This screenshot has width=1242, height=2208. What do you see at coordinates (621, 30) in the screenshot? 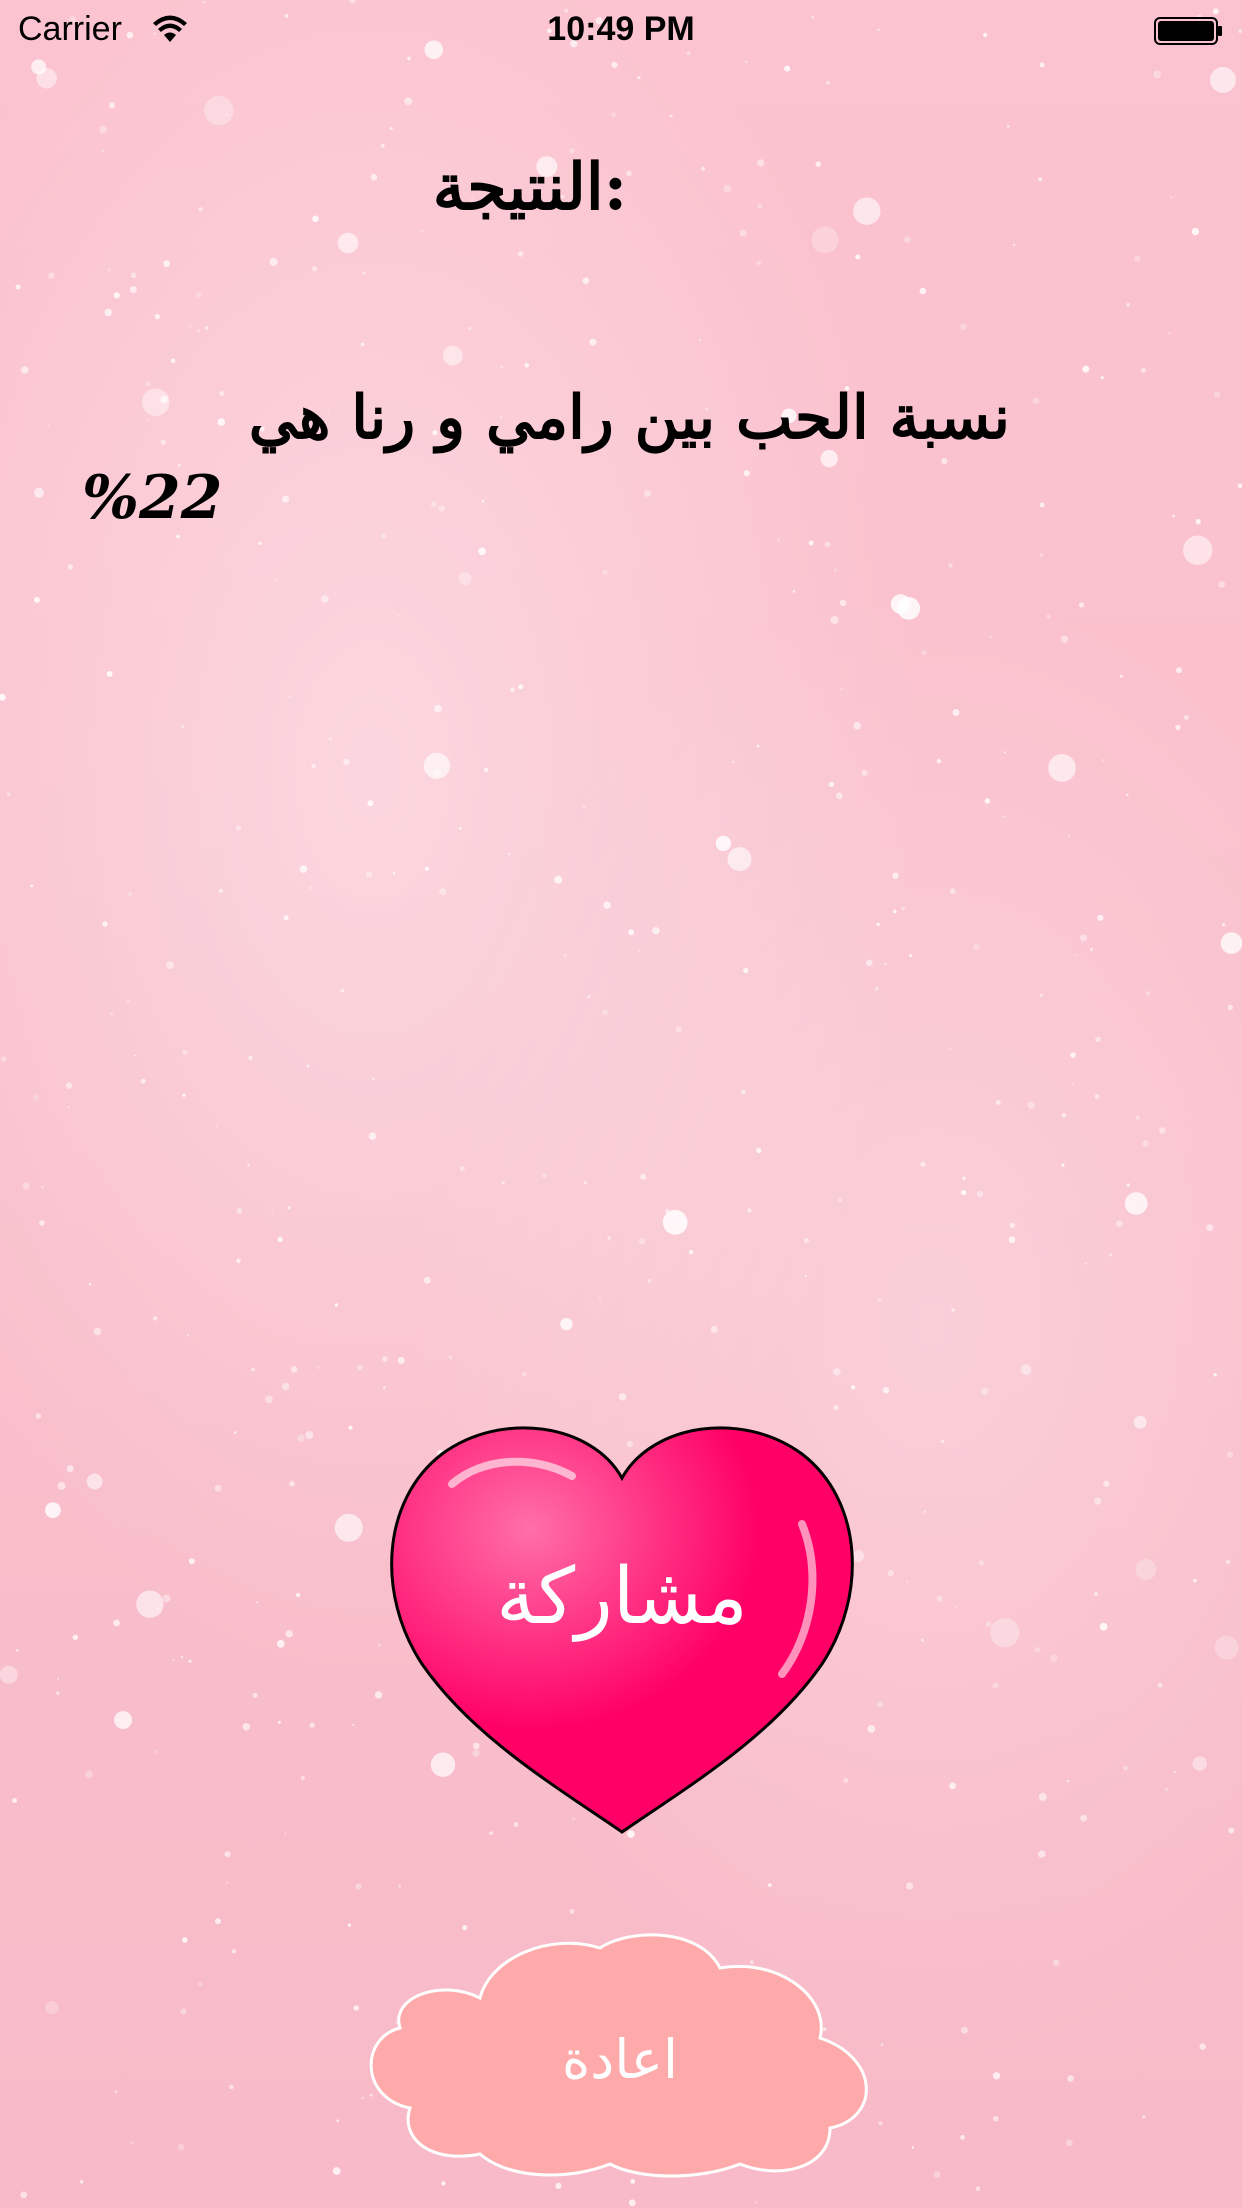
I see `status-bar: Carrier 10:49 PM` at bounding box center [621, 30].